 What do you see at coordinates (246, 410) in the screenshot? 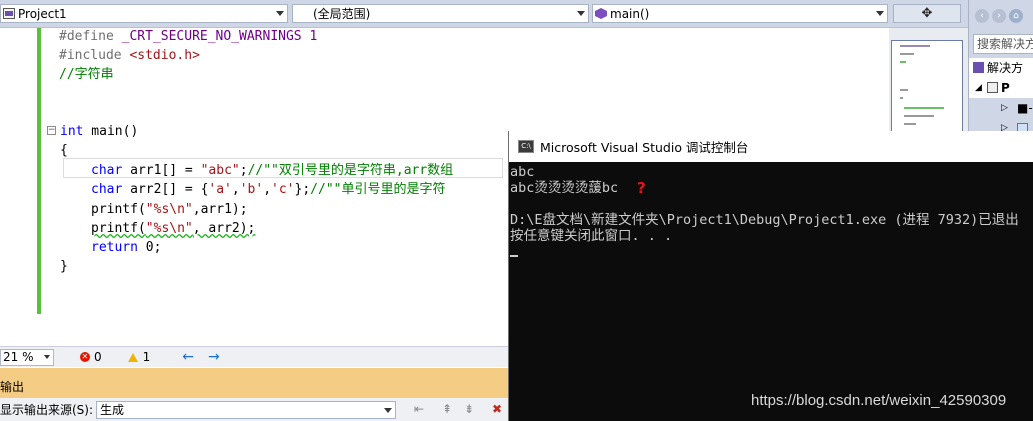
I see `output-source-dropdown: 生成` at bounding box center [246, 410].